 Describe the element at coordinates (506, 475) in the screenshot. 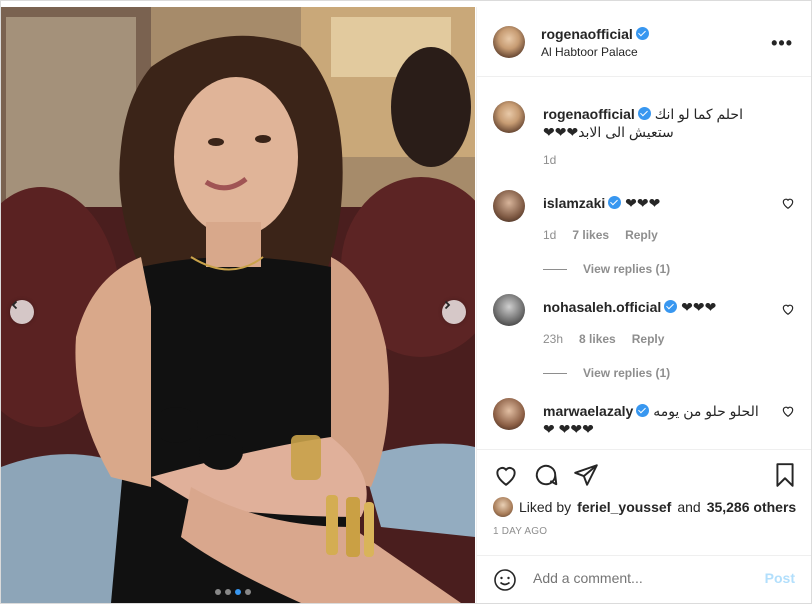

I see `like-heart-icon` at that location.